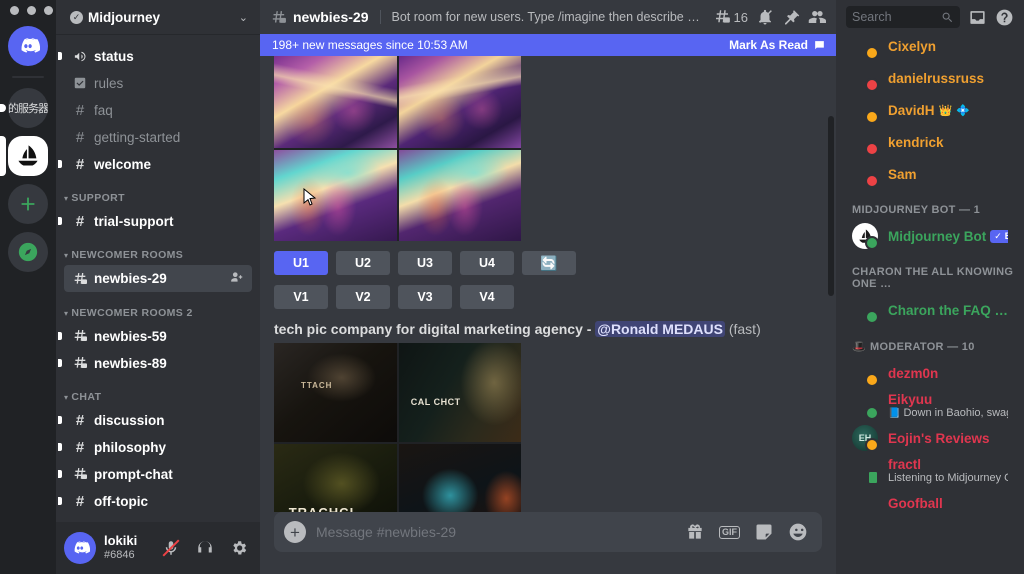 The image size is (1024, 574). Describe the element at coordinates (158, 249) in the screenshot. I see `category-newcomer-rooms: ▾ NEWCOMER ROOMS` at that location.